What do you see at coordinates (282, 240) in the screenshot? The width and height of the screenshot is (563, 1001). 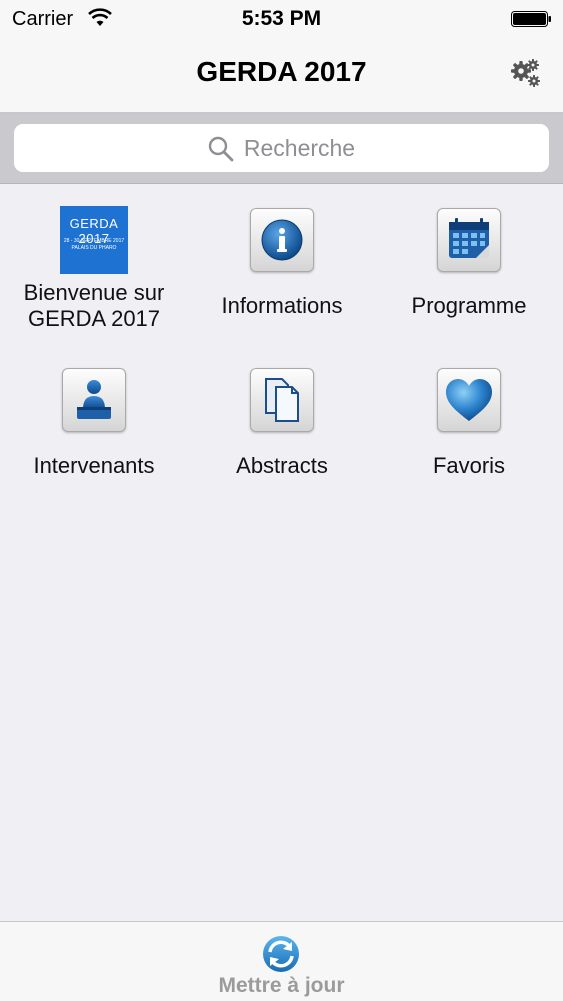 I see `info-icon` at bounding box center [282, 240].